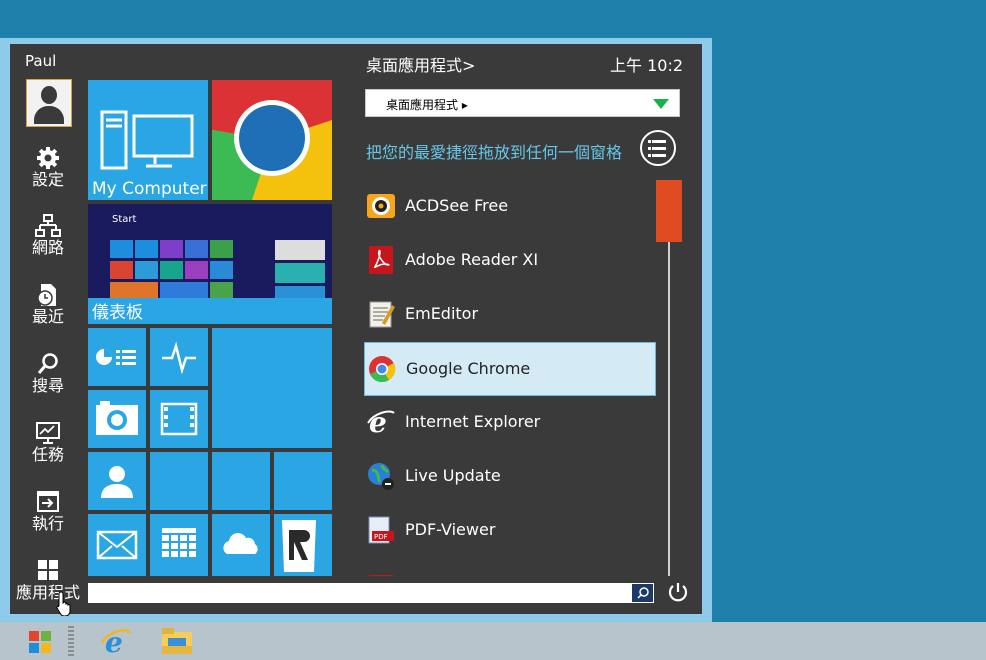  I want to click on tile-my-computer: My Computer, so click(148, 140).